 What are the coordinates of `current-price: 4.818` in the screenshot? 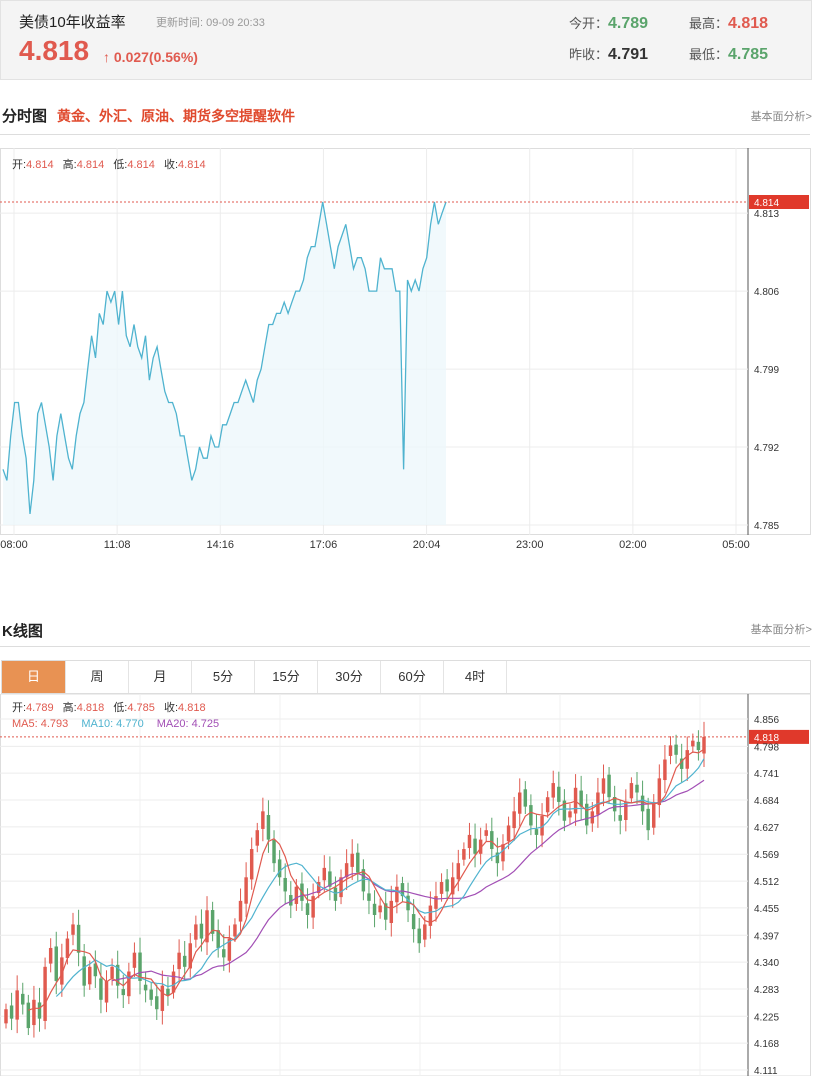 It's located at (54, 50).